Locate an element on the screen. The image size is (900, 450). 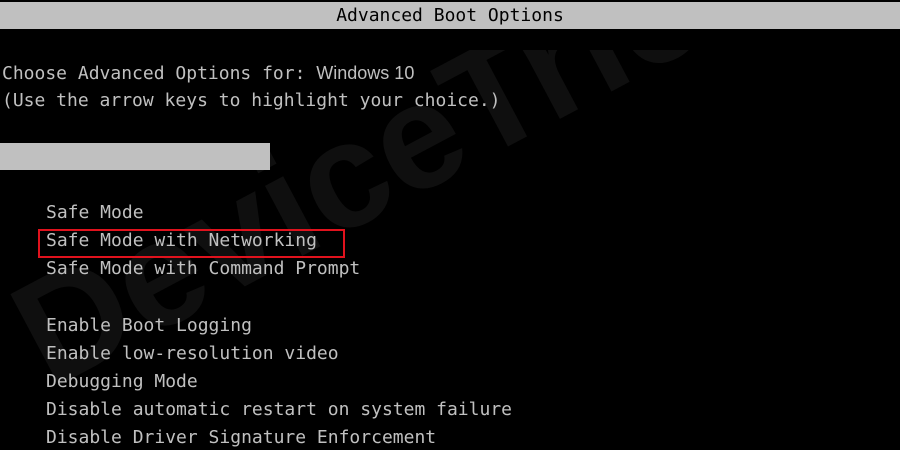
os-name: Windows 10 is located at coordinates (365, 73).